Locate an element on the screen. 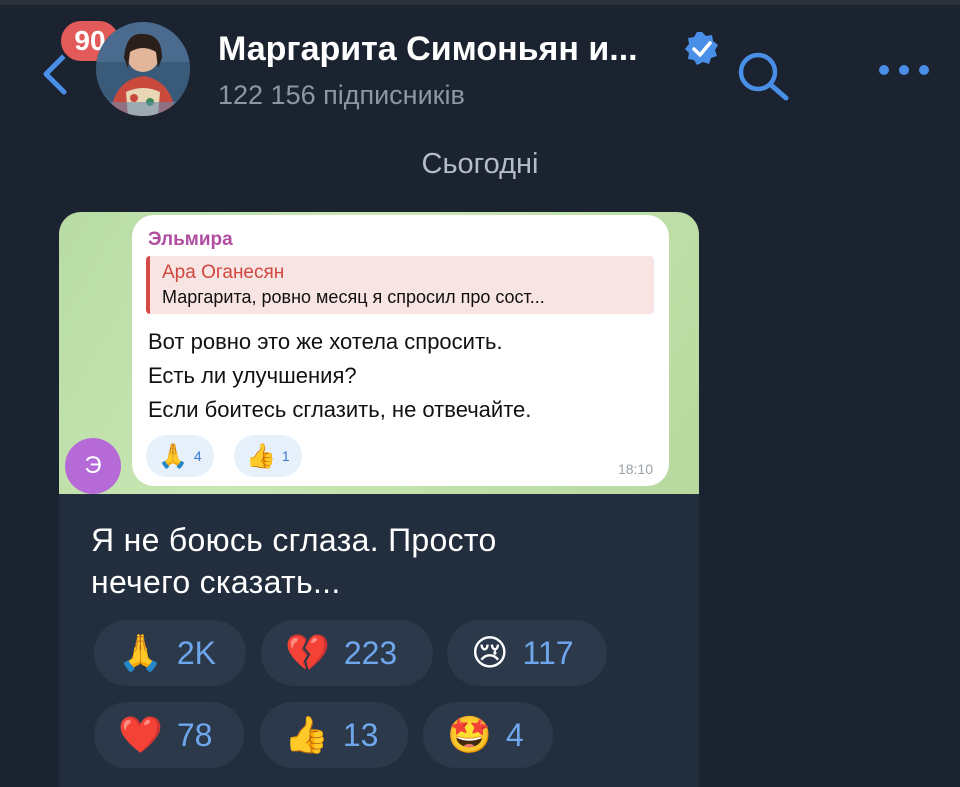 This screenshot has height=787, width=960. reaction-count: 1 is located at coordinates (285, 456).